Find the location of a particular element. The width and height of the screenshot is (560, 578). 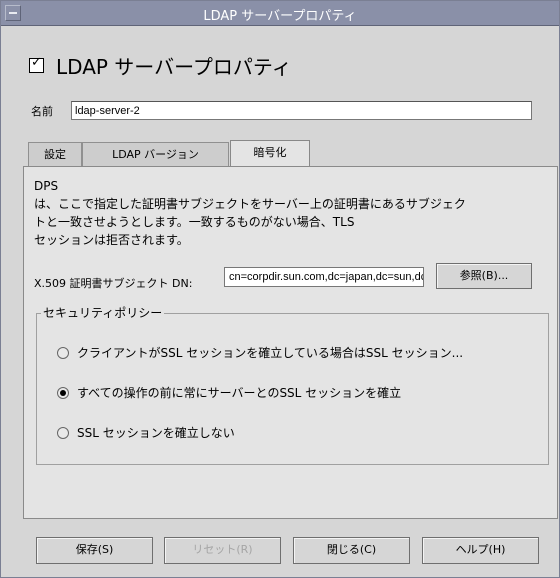

reset-button: リセット(R) is located at coordinates (222, 550).